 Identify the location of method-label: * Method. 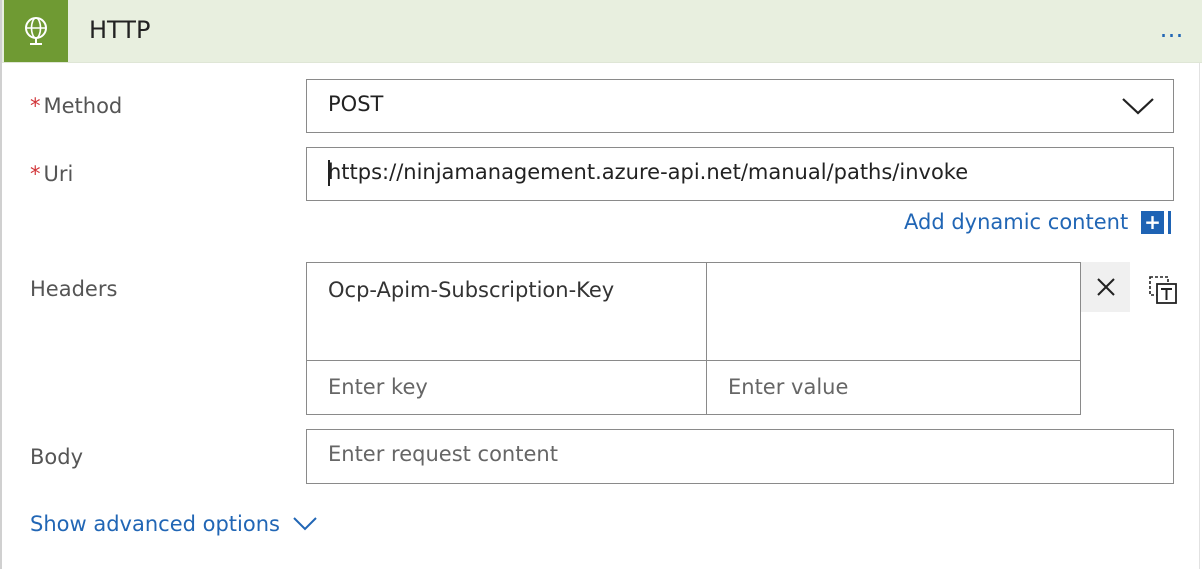
(76, 106).